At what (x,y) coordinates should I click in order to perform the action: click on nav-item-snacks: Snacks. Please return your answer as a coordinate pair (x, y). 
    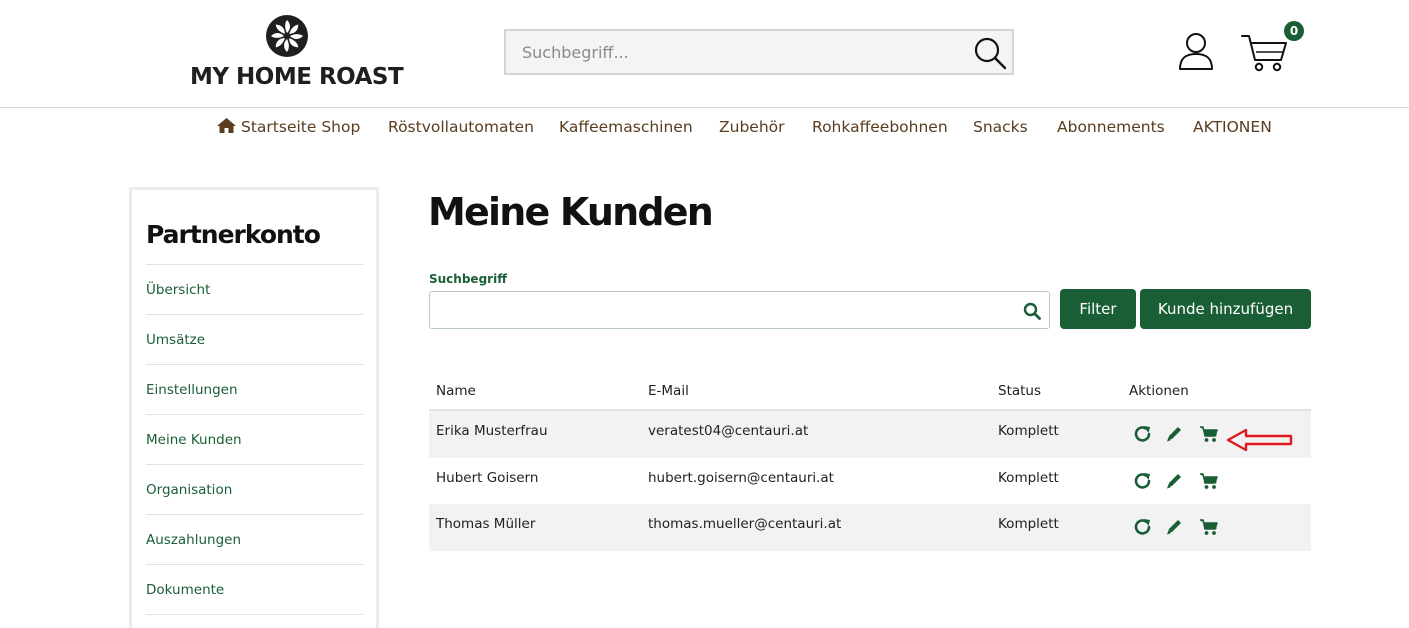
    Looking at the image, I should click on (1000, 127).